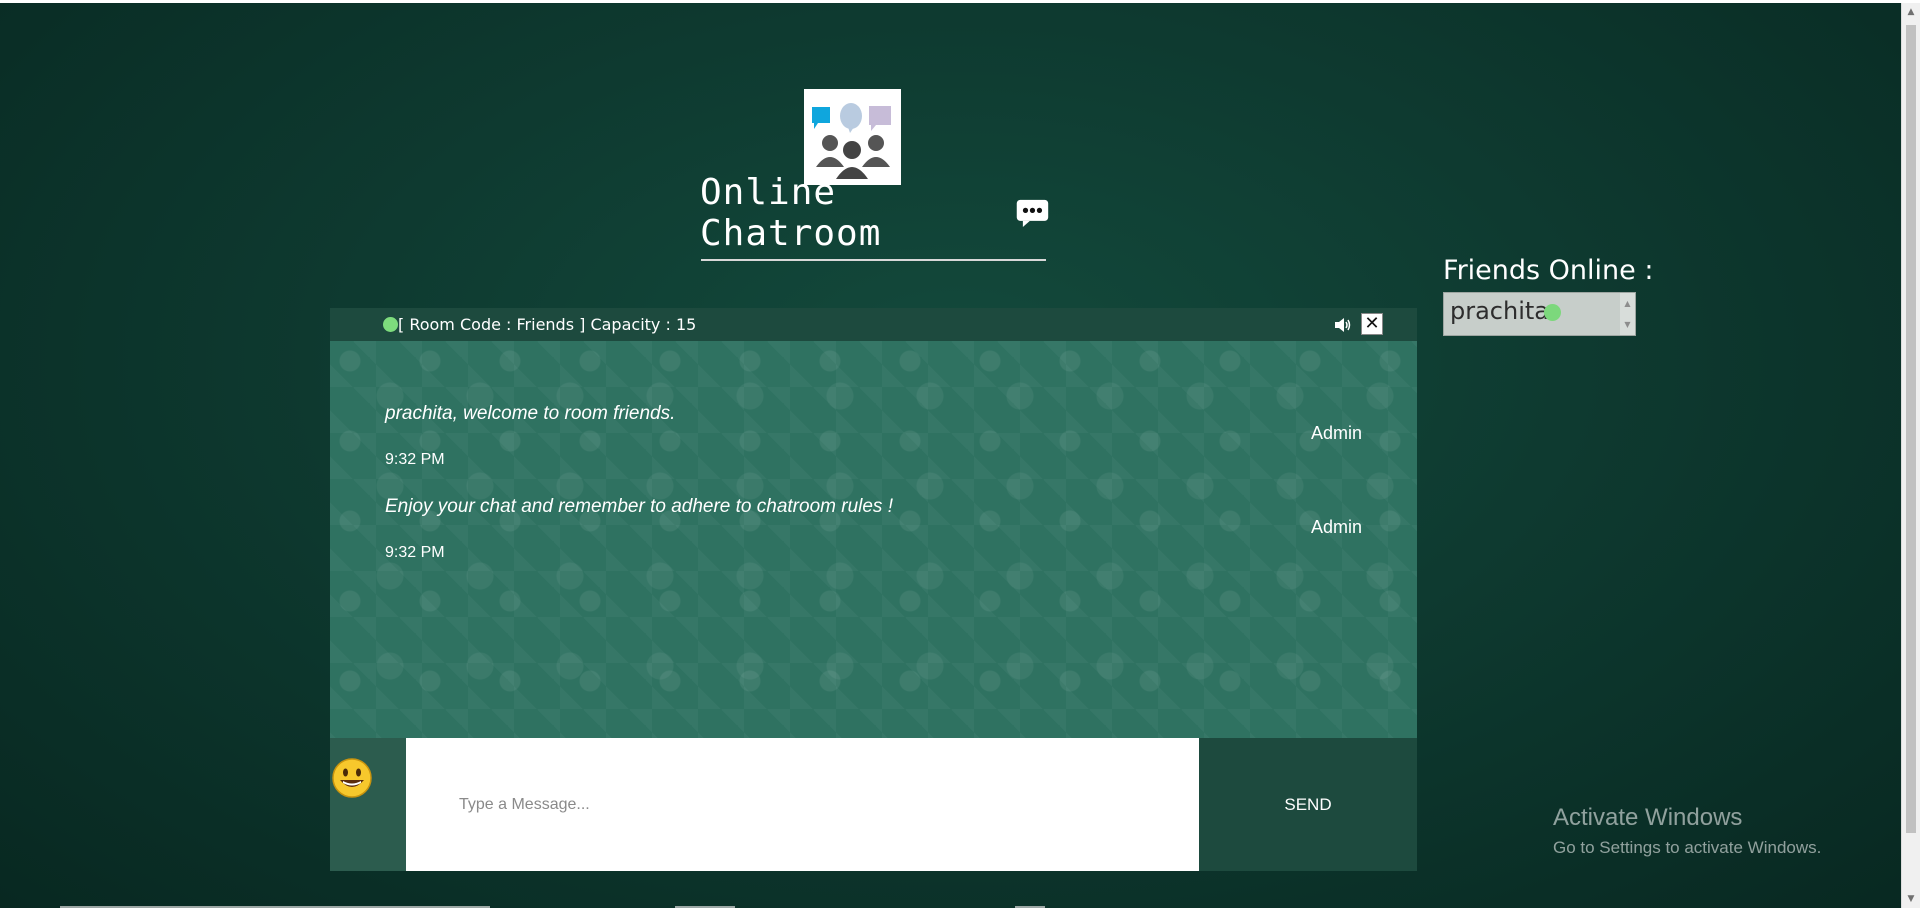 This screenshot has width=1920, height=908. I want to click on send-button: SEND, so click(1308, 804).